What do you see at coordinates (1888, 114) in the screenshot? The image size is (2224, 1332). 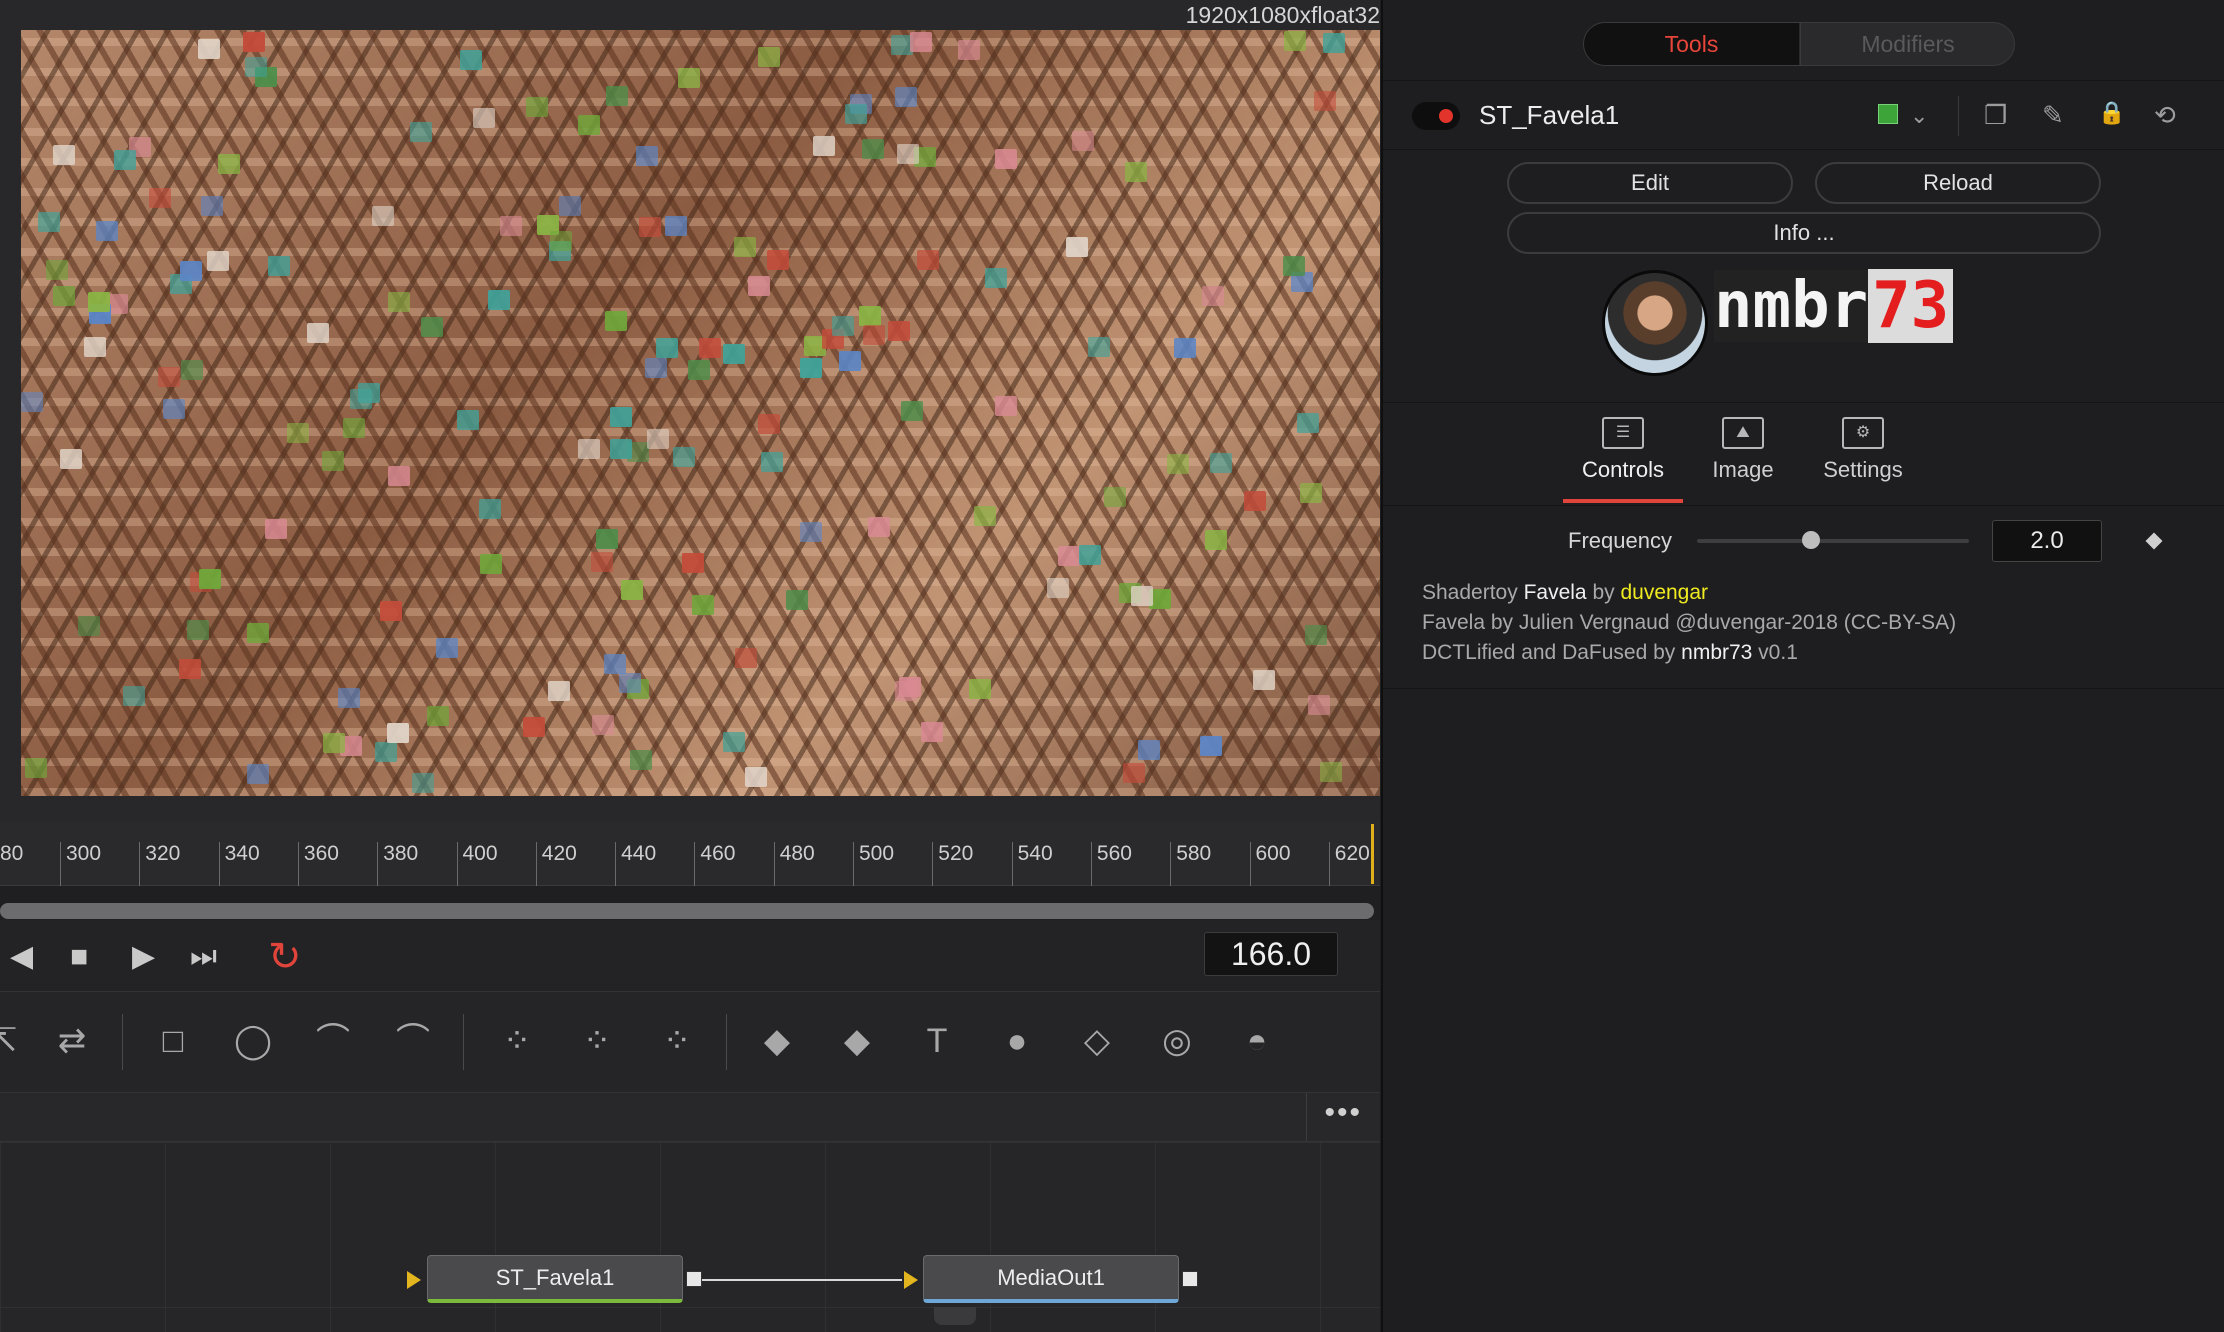 I see `tool-color-chip` at bounding box center [1888, 114].